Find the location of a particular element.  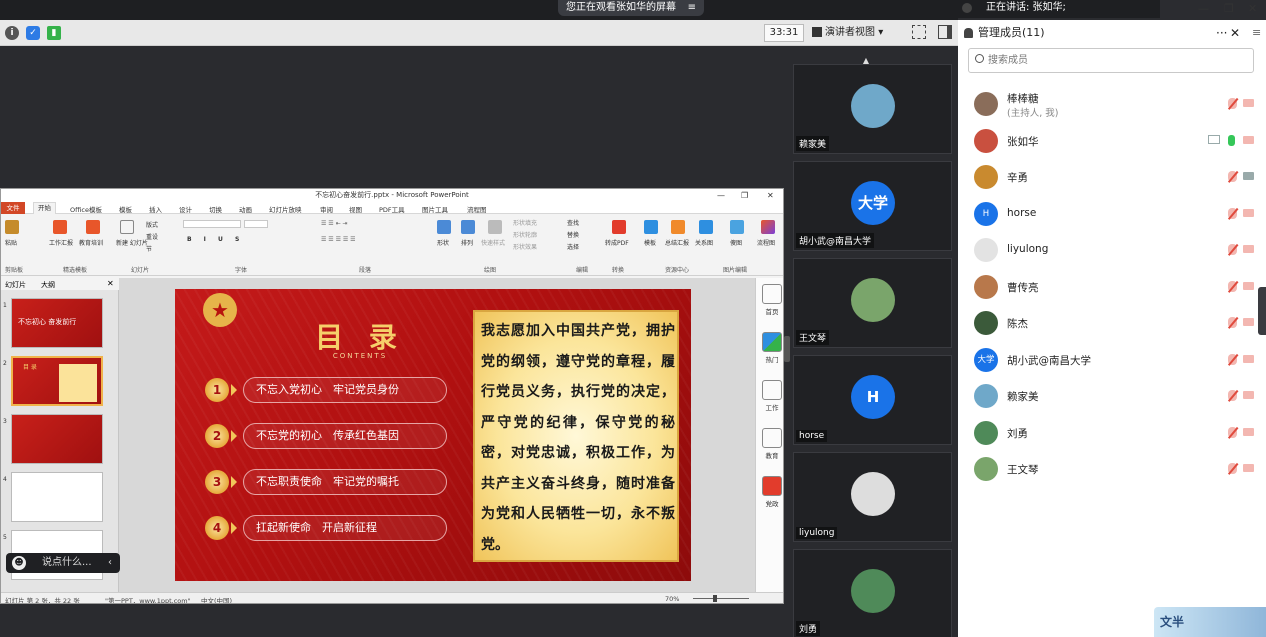

tab-pdf-tools: PDF工具 is located at coordinates (392, 209).